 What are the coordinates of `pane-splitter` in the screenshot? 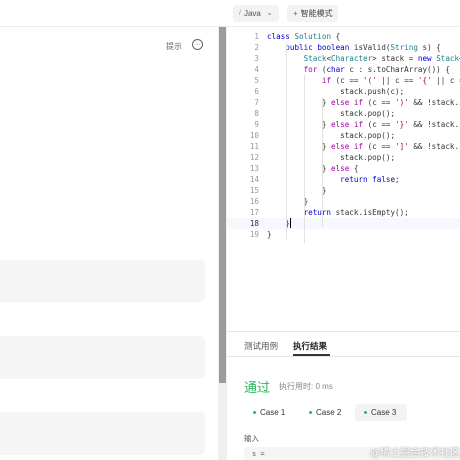 It's located at (222, 243).